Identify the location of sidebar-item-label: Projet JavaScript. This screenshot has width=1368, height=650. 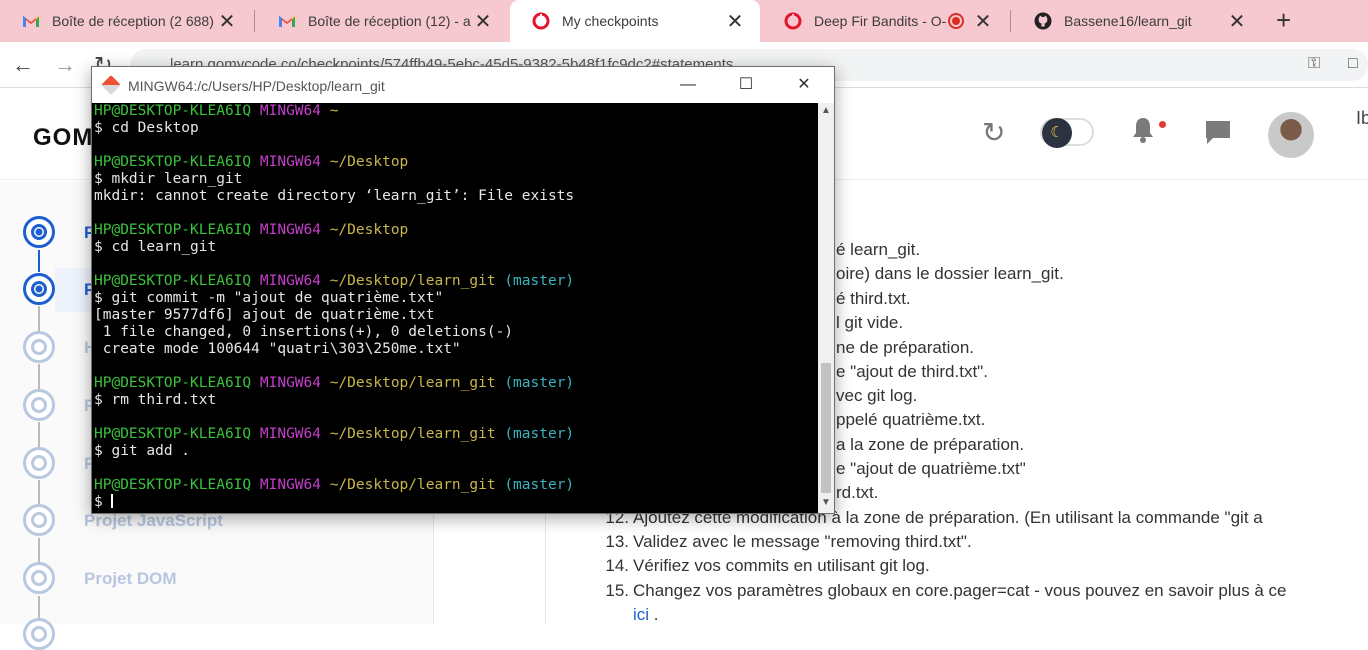
(153, 521).